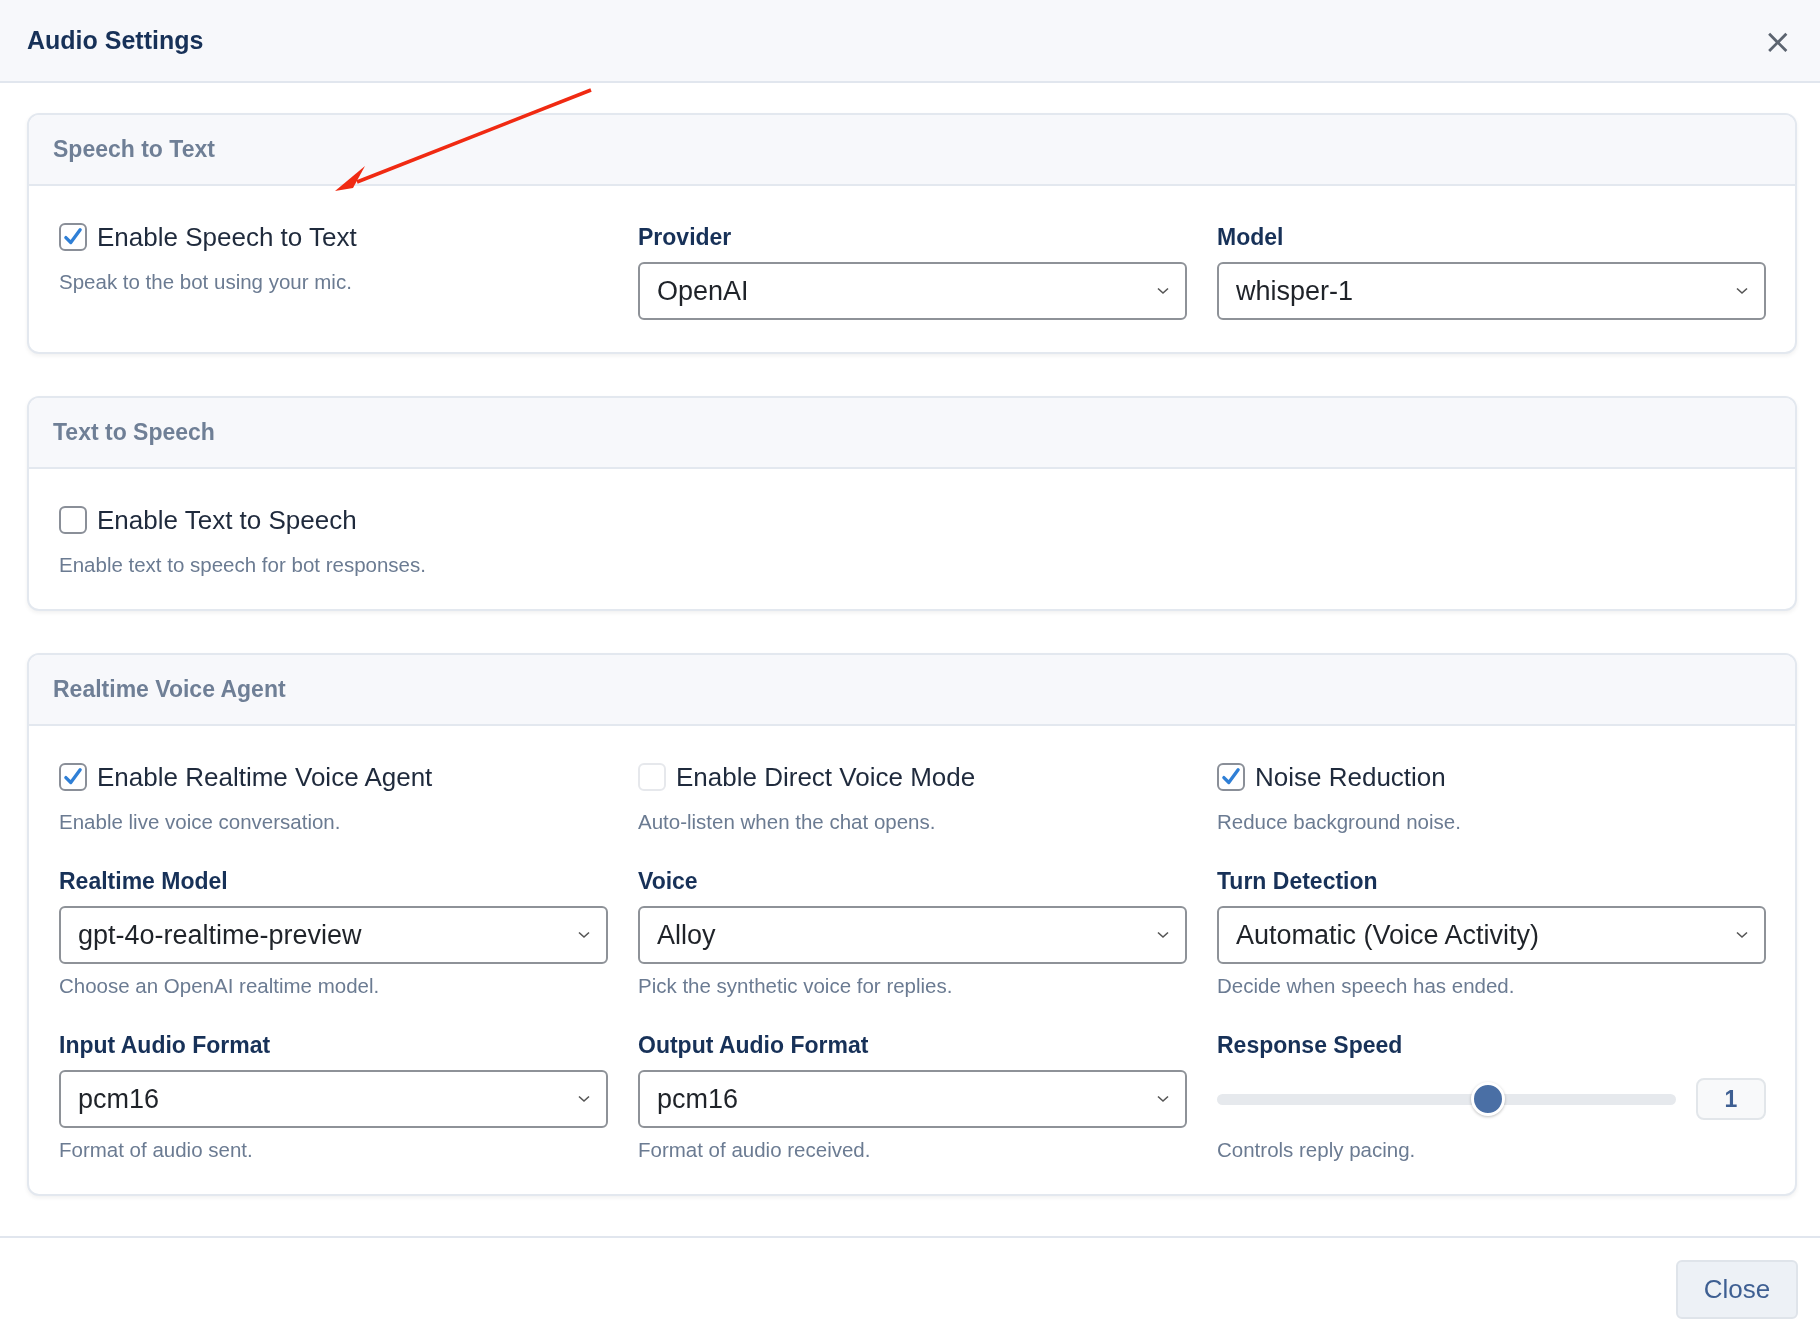 This screenshot has height=1322, width=1820. I want to click on help-text: Enable text to speech for bot responses., so click(243, 565).